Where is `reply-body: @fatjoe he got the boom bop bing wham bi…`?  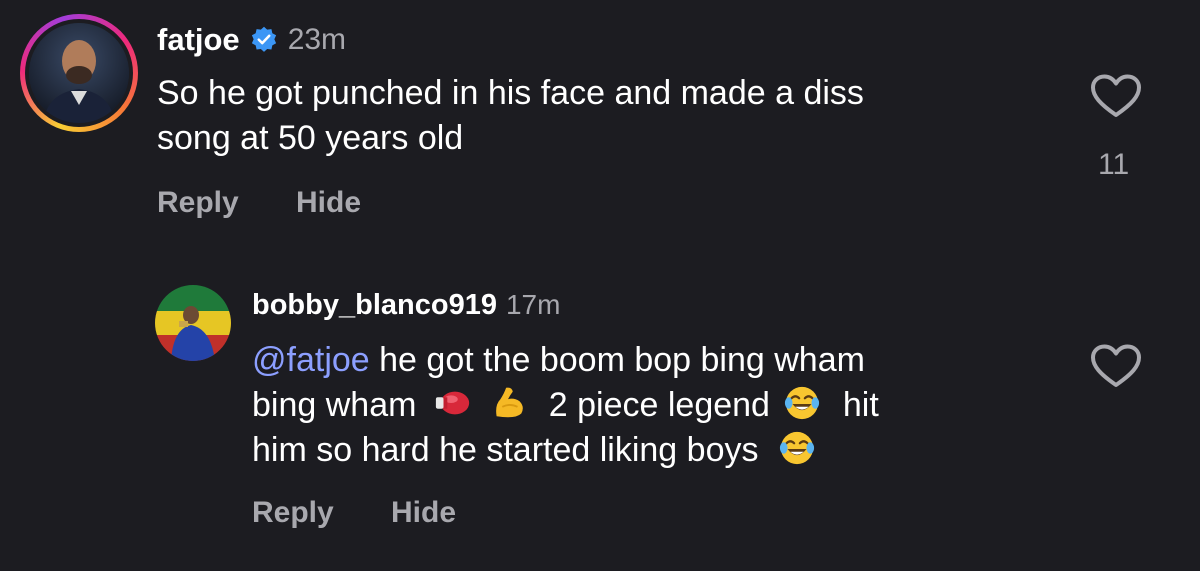 reply-body: @fatjoe he got the boom bop bing wham bi… is located at coordinates (565, 405).